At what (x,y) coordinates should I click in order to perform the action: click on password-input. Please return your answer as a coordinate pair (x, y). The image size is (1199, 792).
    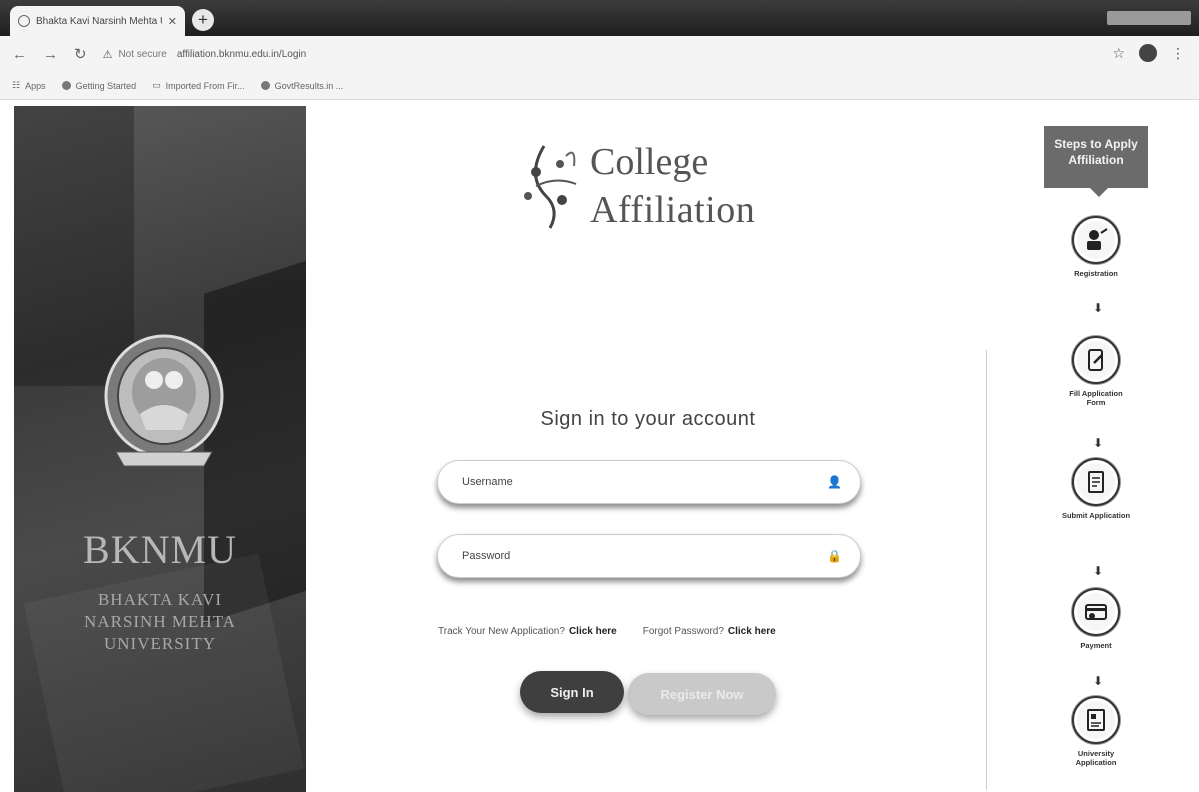
    Looking at the image, I should click on (645, 556).